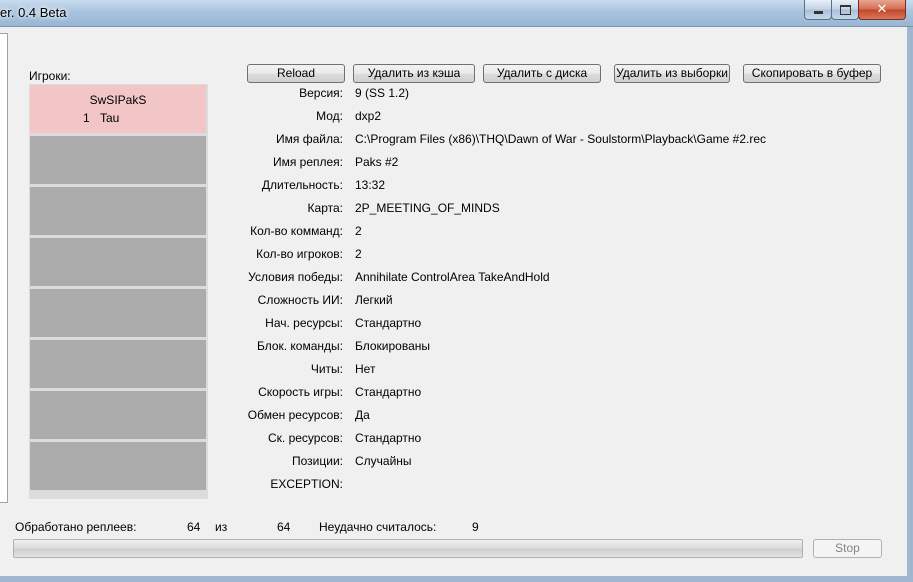  Describe the element at coordinates (456, 13) in the screenshot. I see `title-bar: er. 0.4 Beta ✕` at that location.